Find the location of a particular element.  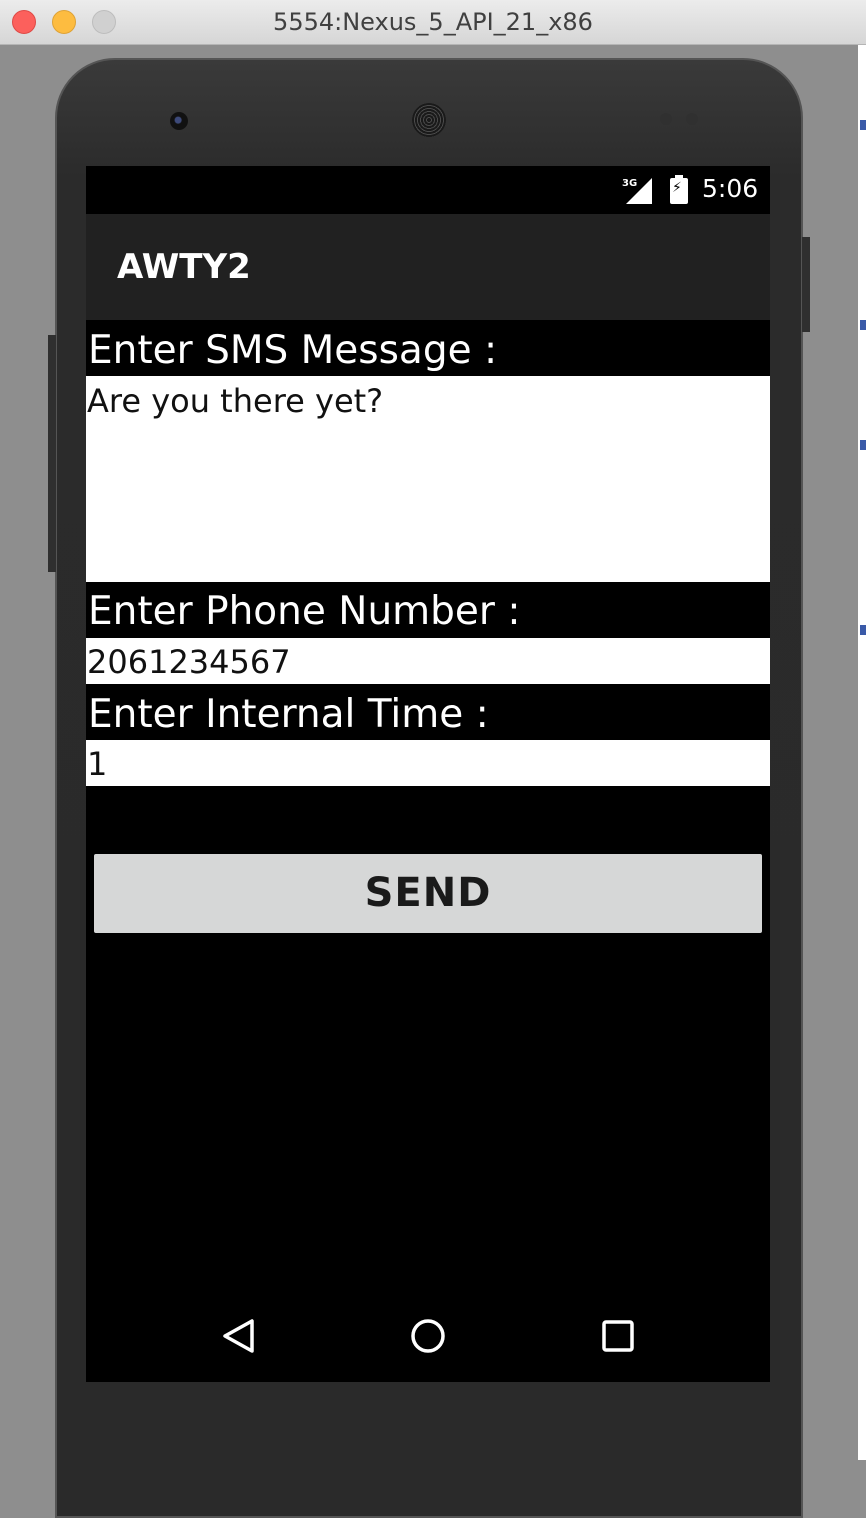

interval-time-input: 1 is located at coordinates (428, 763).